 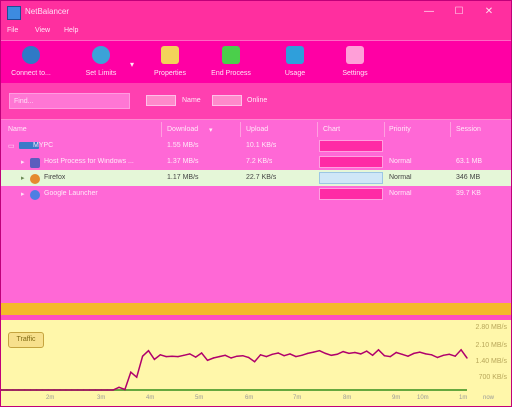 What do you see at coordinates (14, 13) in the screenshot?
I see `app-icon` at bounding box center [14, 13].